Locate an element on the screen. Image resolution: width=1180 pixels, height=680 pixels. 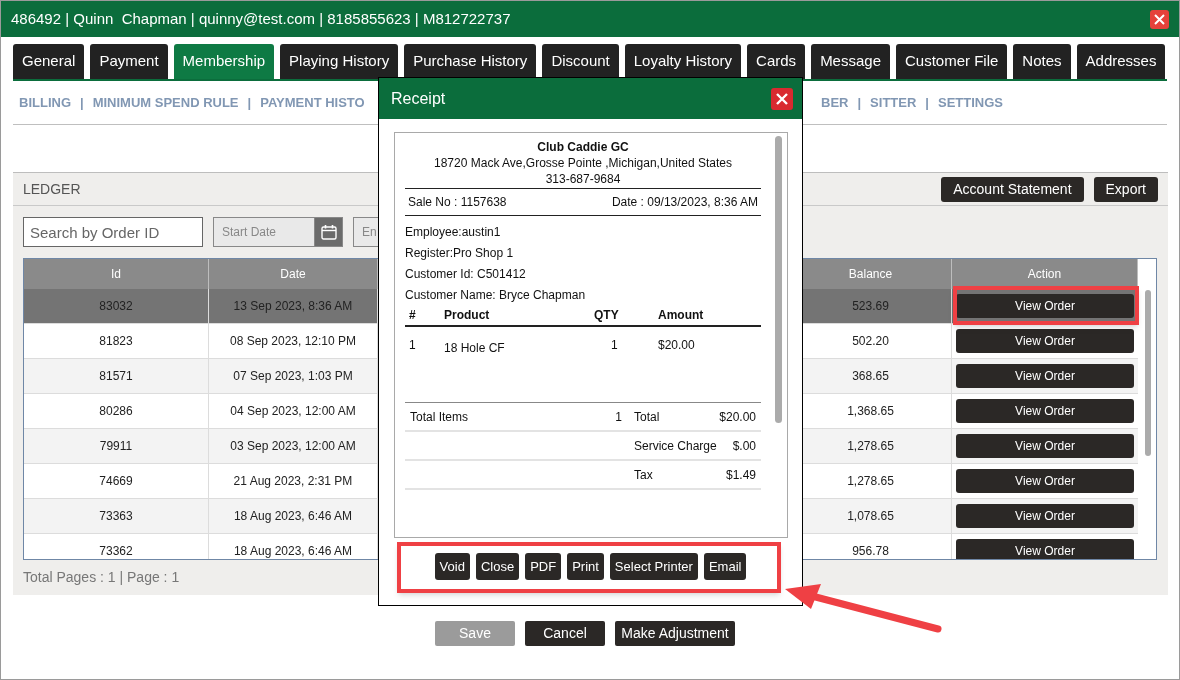
panel-title: LEDGER is located at coordinates (52, 189).